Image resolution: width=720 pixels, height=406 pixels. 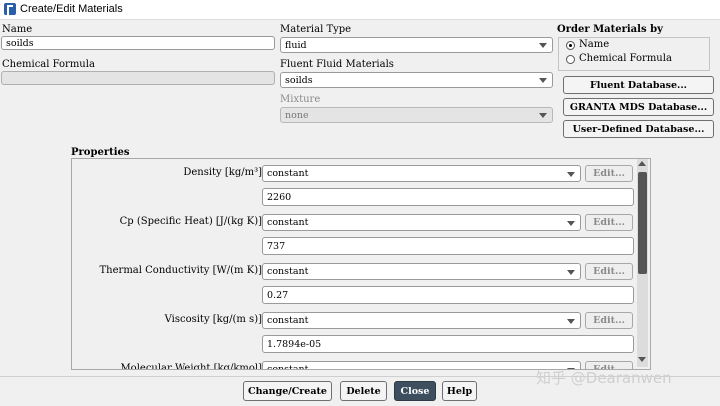 I want to click on property-value-input: 1.7894e-05, so click(x=448, y=344).